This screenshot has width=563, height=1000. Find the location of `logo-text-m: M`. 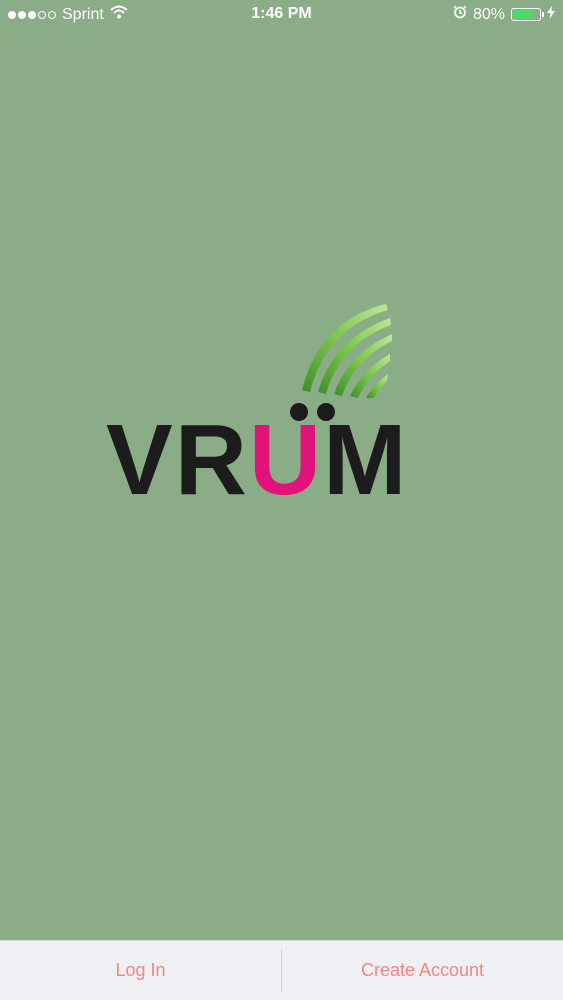

logo-text-m: M is located at coordinates (366, 460).